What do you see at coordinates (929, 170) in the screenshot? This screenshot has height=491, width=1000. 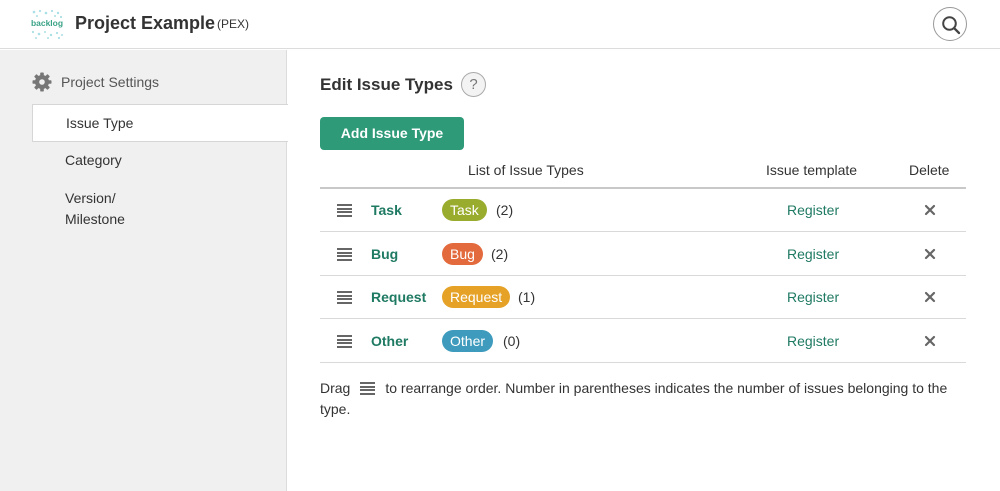 I see `column-header-delete: Delete` at bounding box center [929, 170].